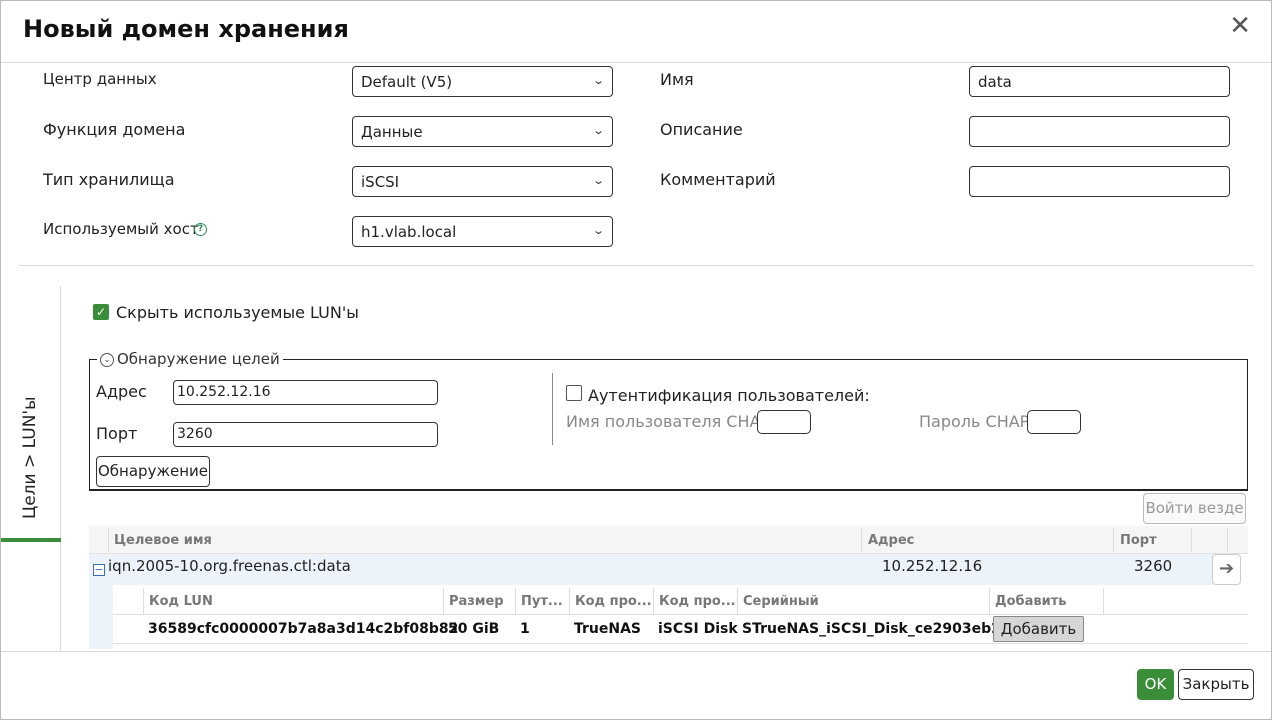 The height and width of the screenshot is (720, 1272). I want to click on col-size: Размер, so click(476, 601).